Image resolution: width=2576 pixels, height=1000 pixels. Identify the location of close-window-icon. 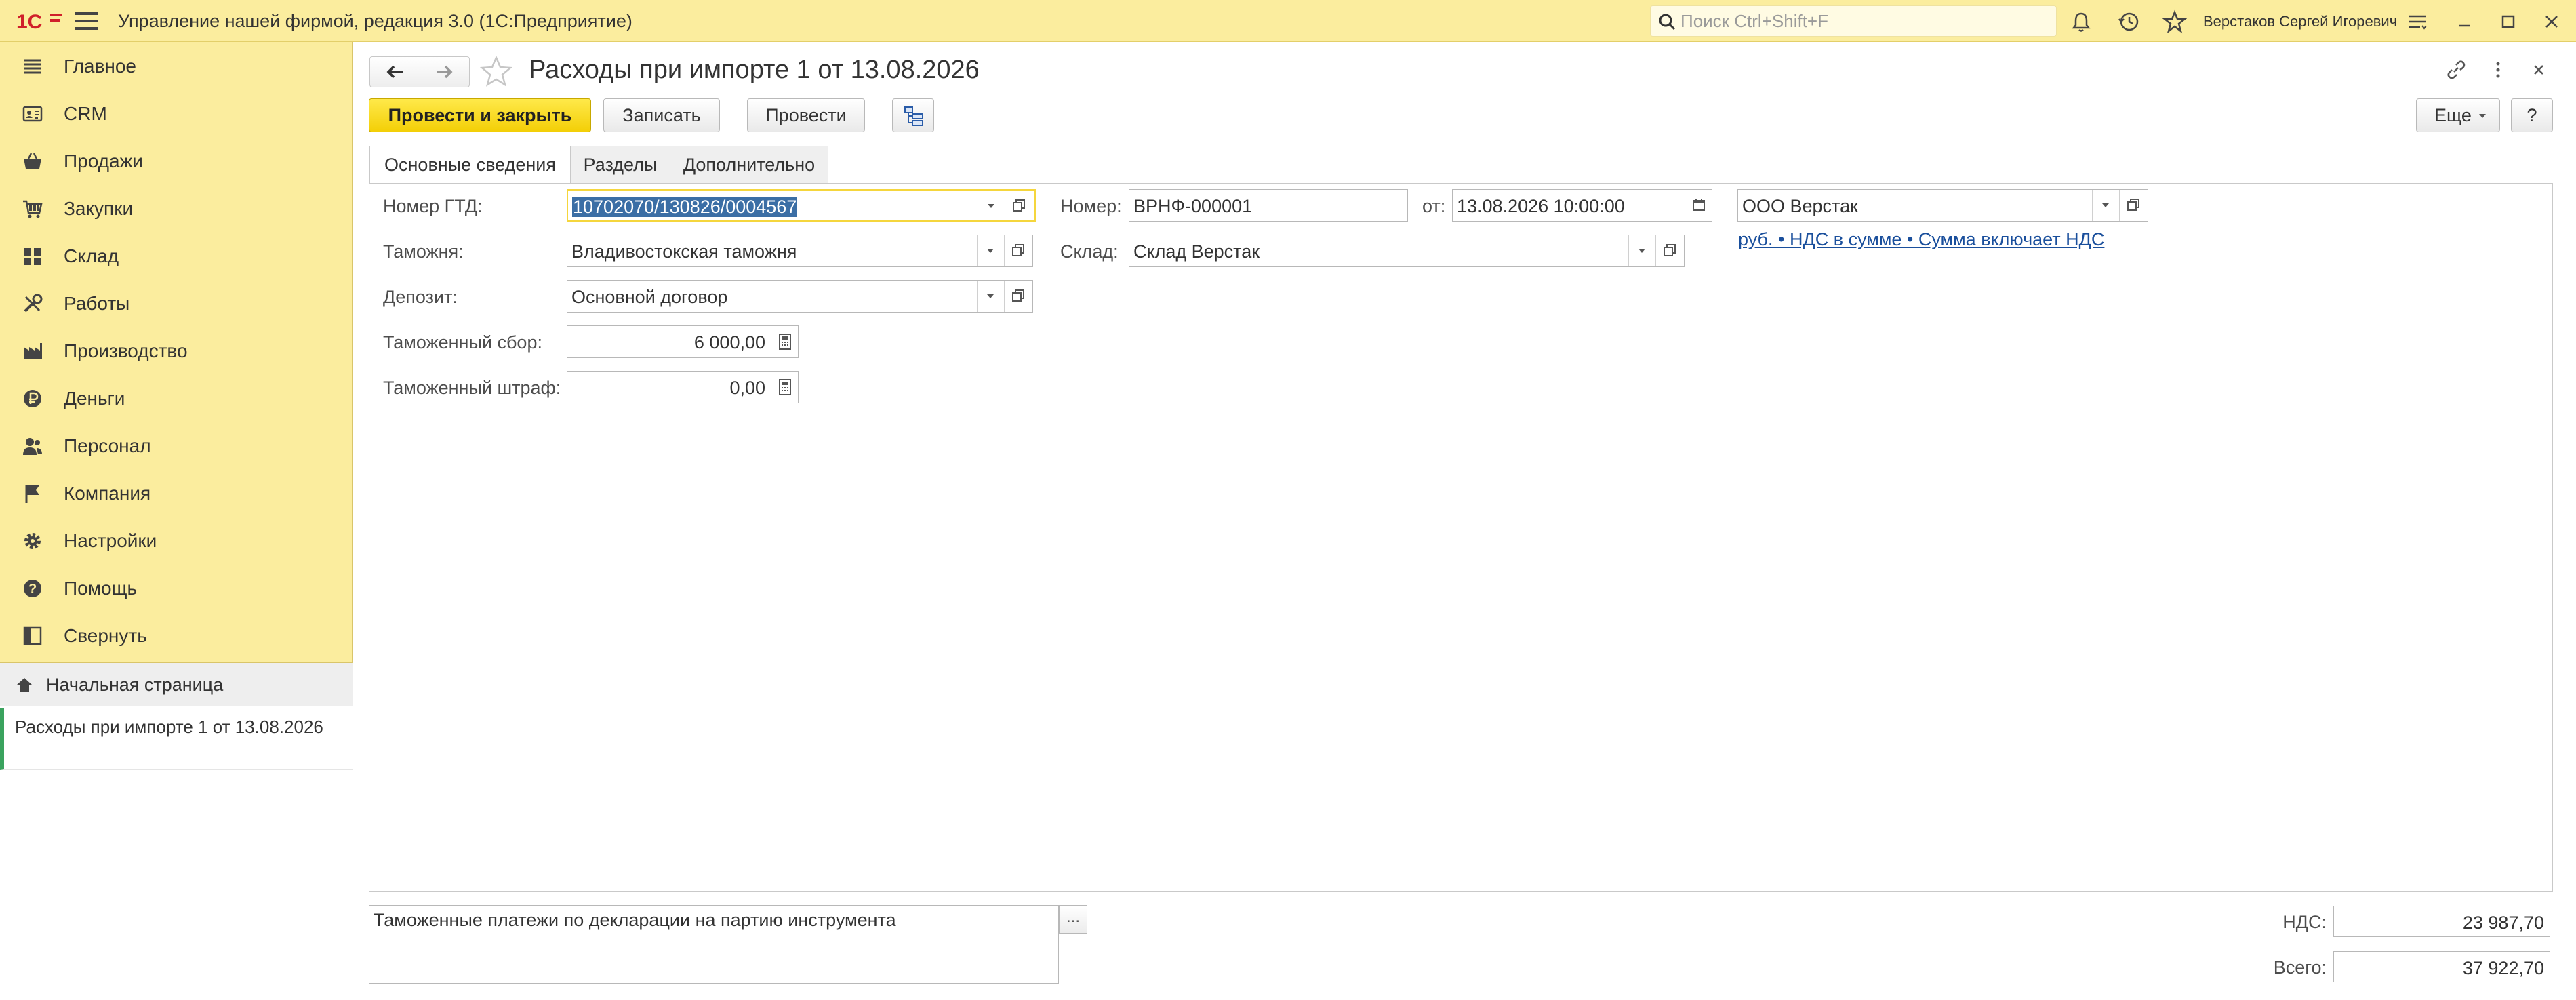
(2551, 21).